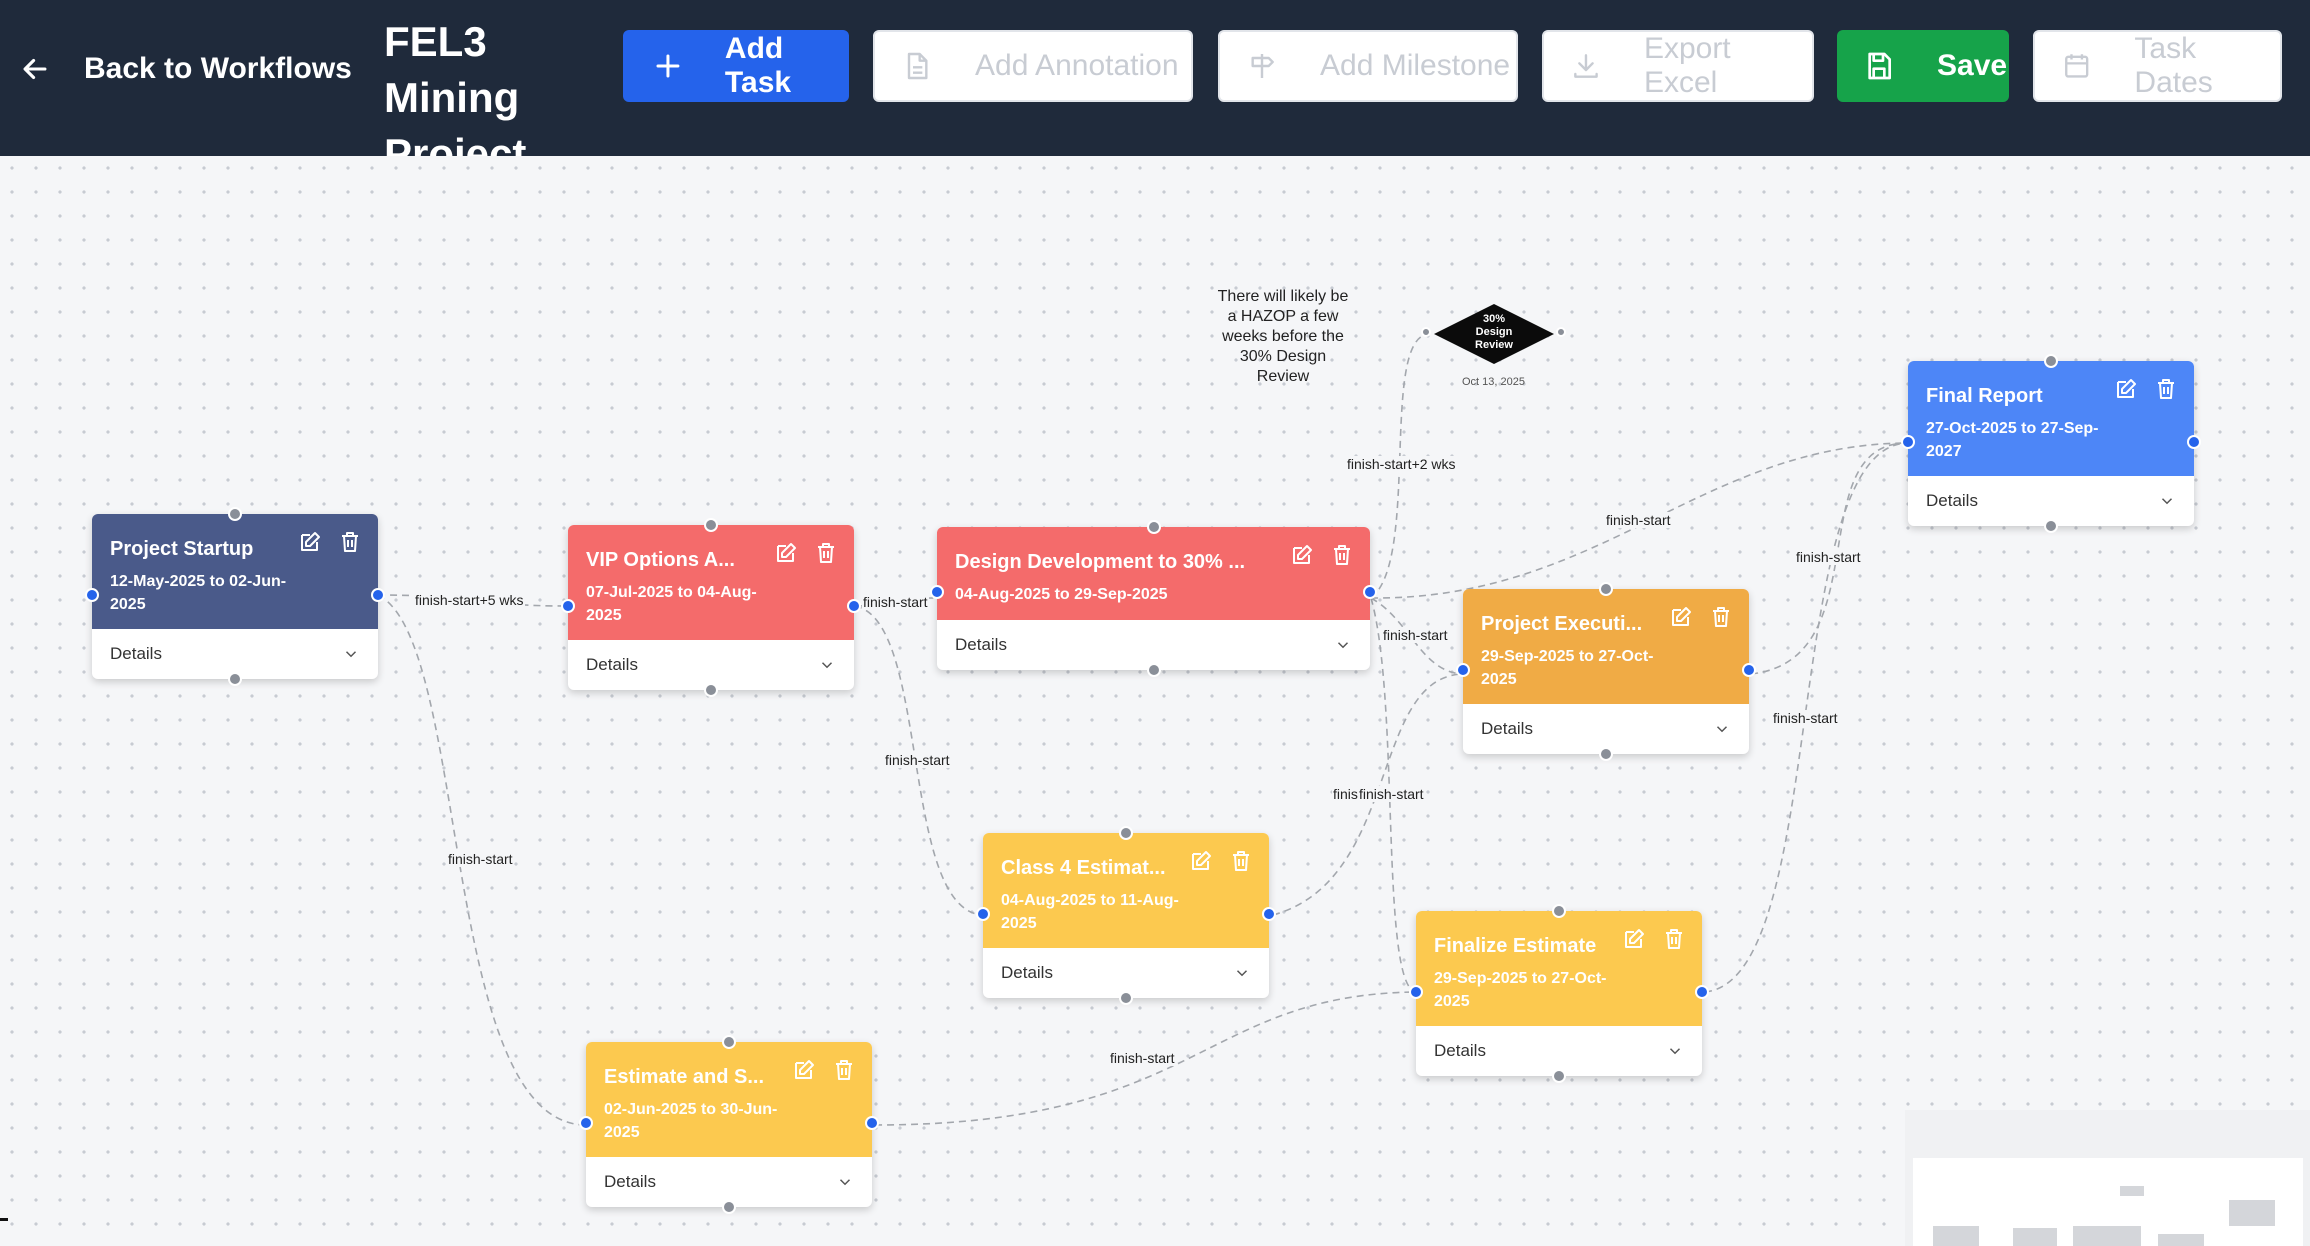 This screenshot has width=2310, height=1246. Describe the element at coordinates (668, 66) in the screenshot. I see `plus-icon` at that location.